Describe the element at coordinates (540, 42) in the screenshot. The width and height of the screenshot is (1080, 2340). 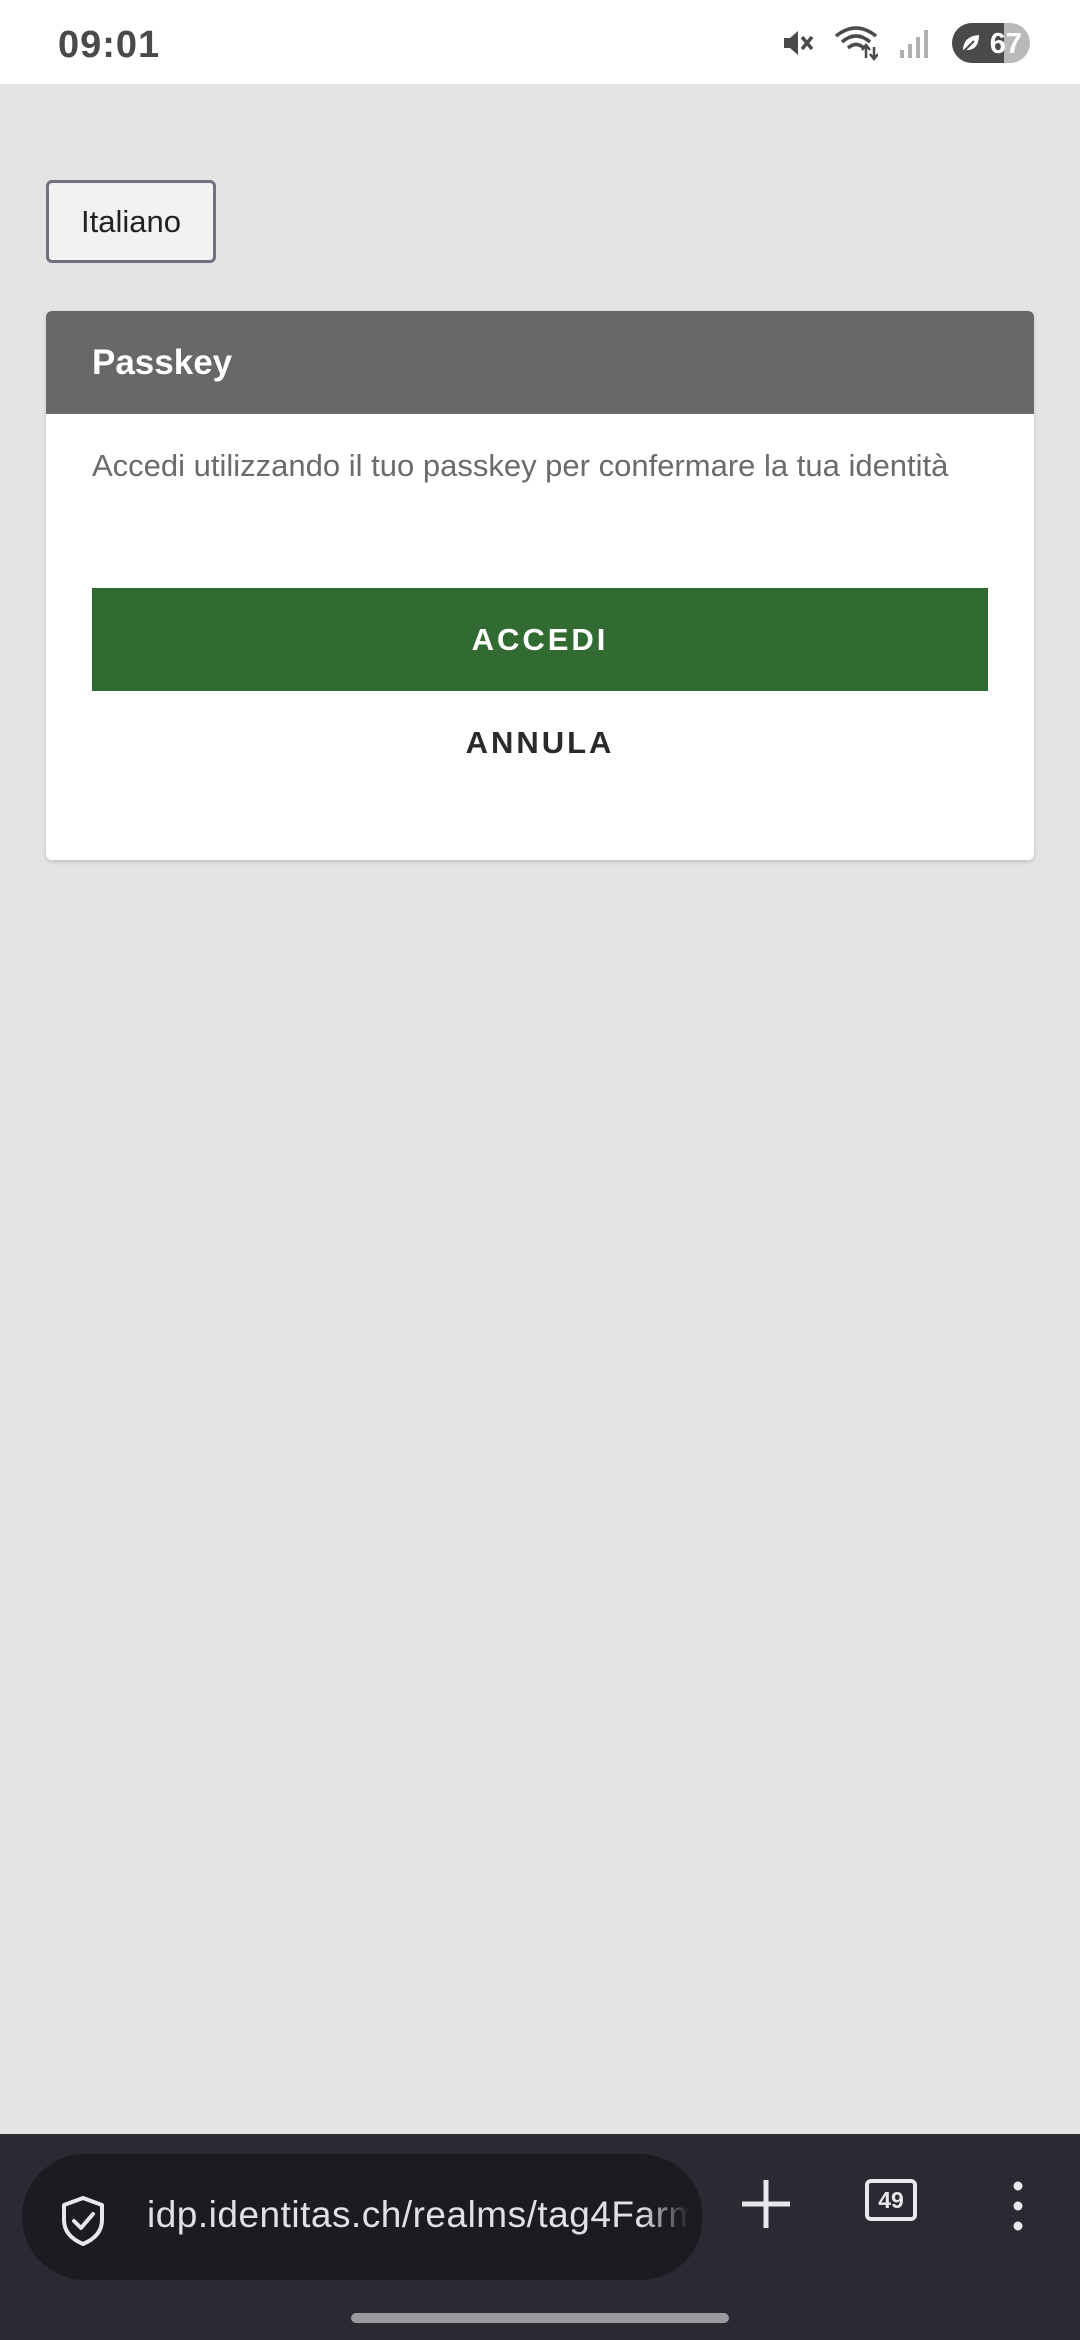
I see `status-bar: 09:01 67` at that location.